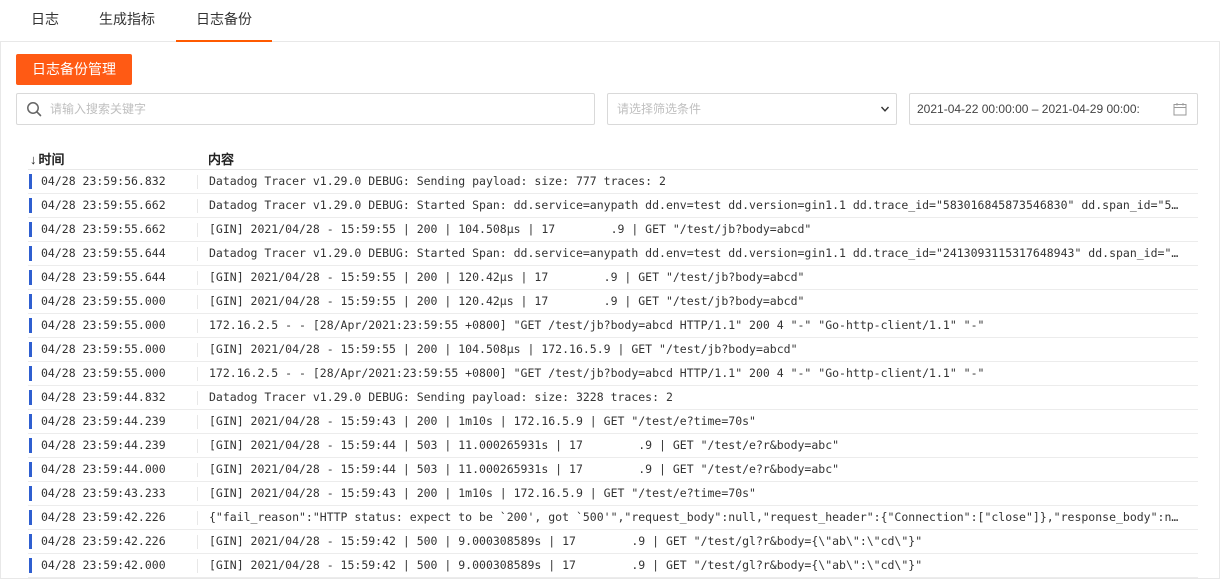 This screenshot has width=1220, height=579. I want to click on calendar-icon, so click(1180, 109).